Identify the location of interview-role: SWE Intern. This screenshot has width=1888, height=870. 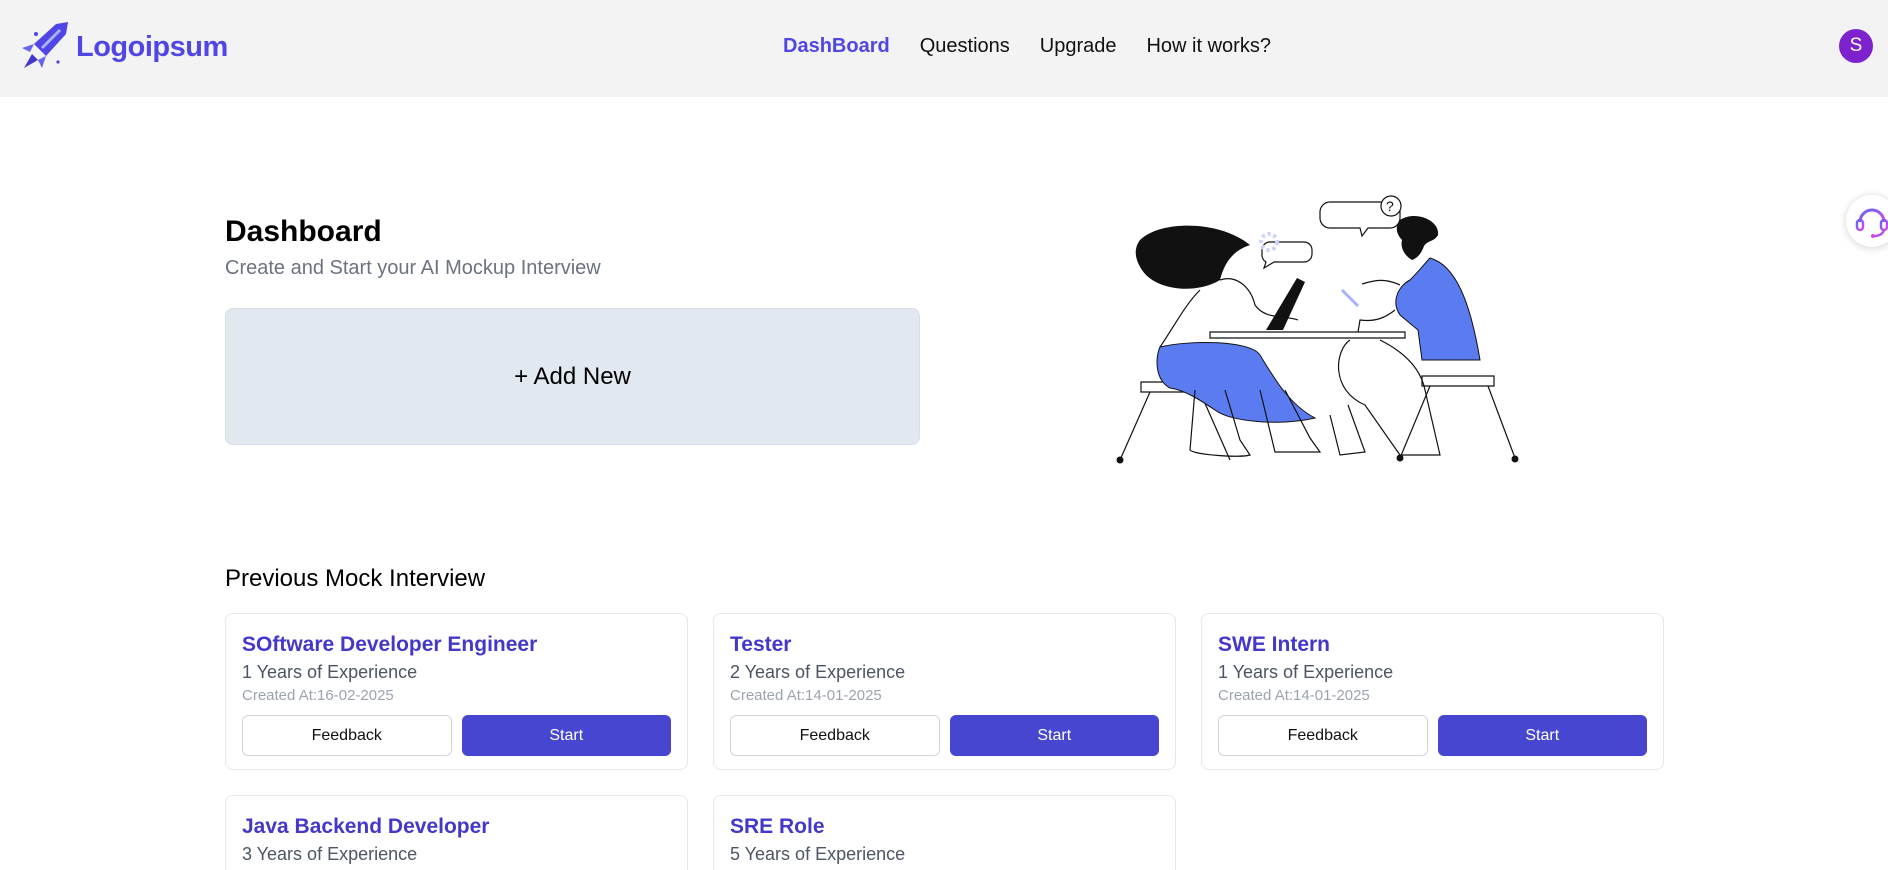
(1274, 644).